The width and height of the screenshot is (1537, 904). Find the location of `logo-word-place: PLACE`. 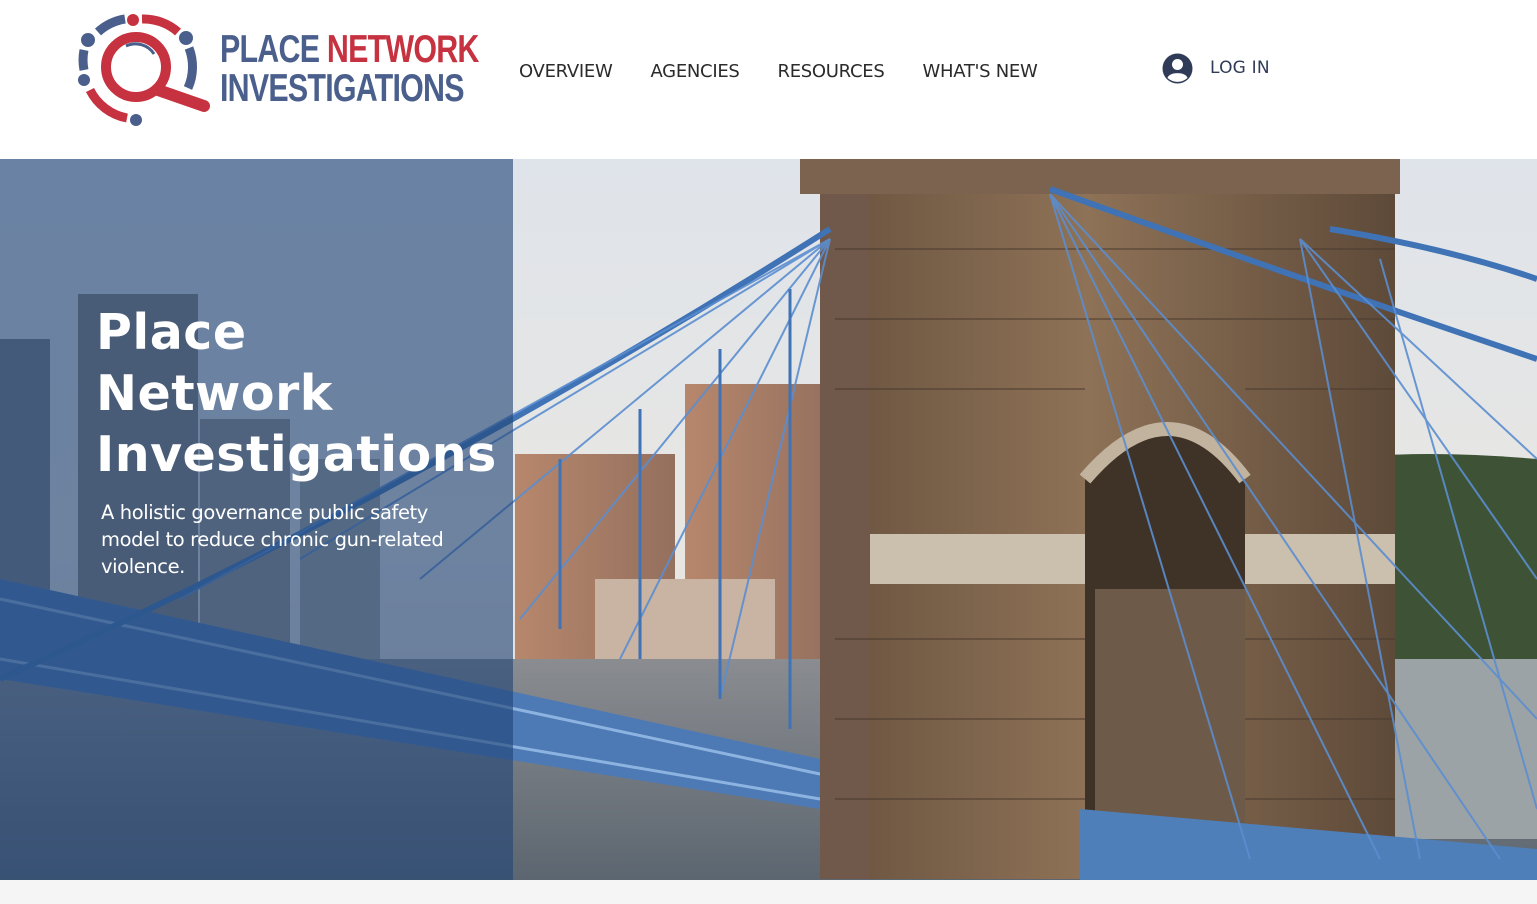

logo-word-place: PLACE is located at coordinates (270, 49).